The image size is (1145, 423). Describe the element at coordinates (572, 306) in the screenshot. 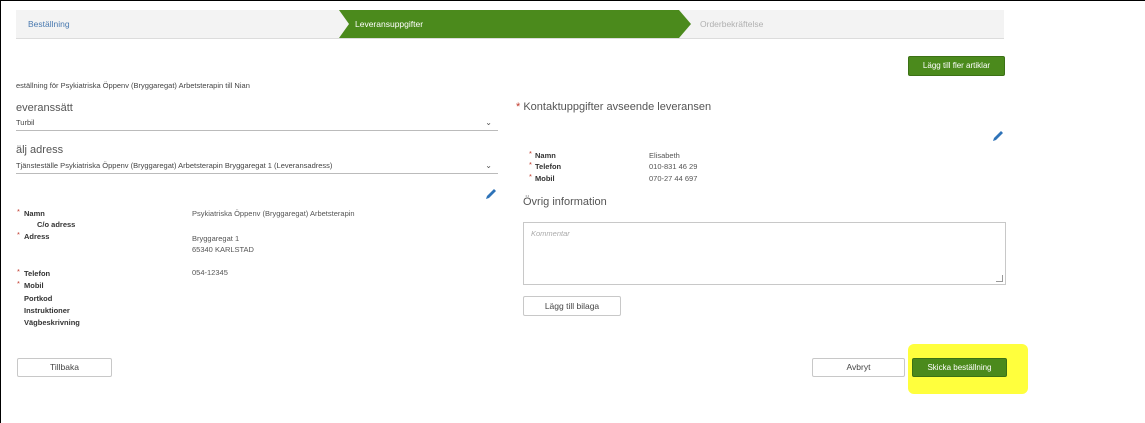

I see `attach-file-button: Lägg till bilaga` at that location.